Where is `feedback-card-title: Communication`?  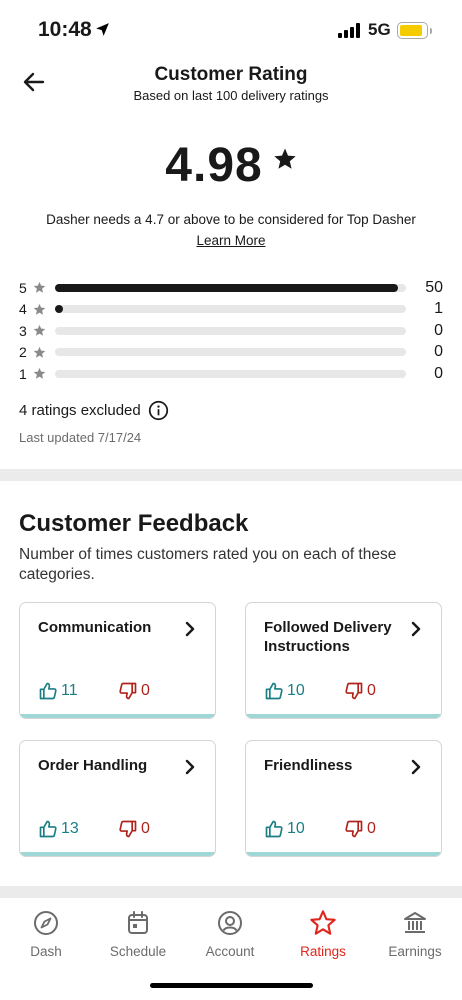
feedback-card-title: Communication is located at coordinates (95, 627).